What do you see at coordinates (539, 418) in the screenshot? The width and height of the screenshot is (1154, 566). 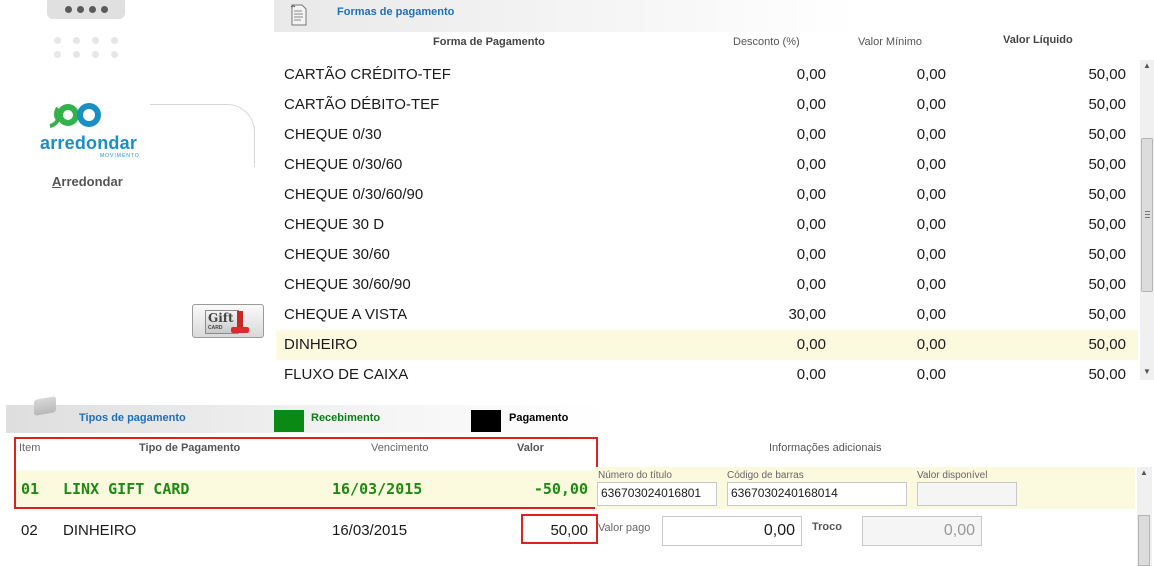 I see `pagamento-label: Pagamento` at bounding box center [539, 418].